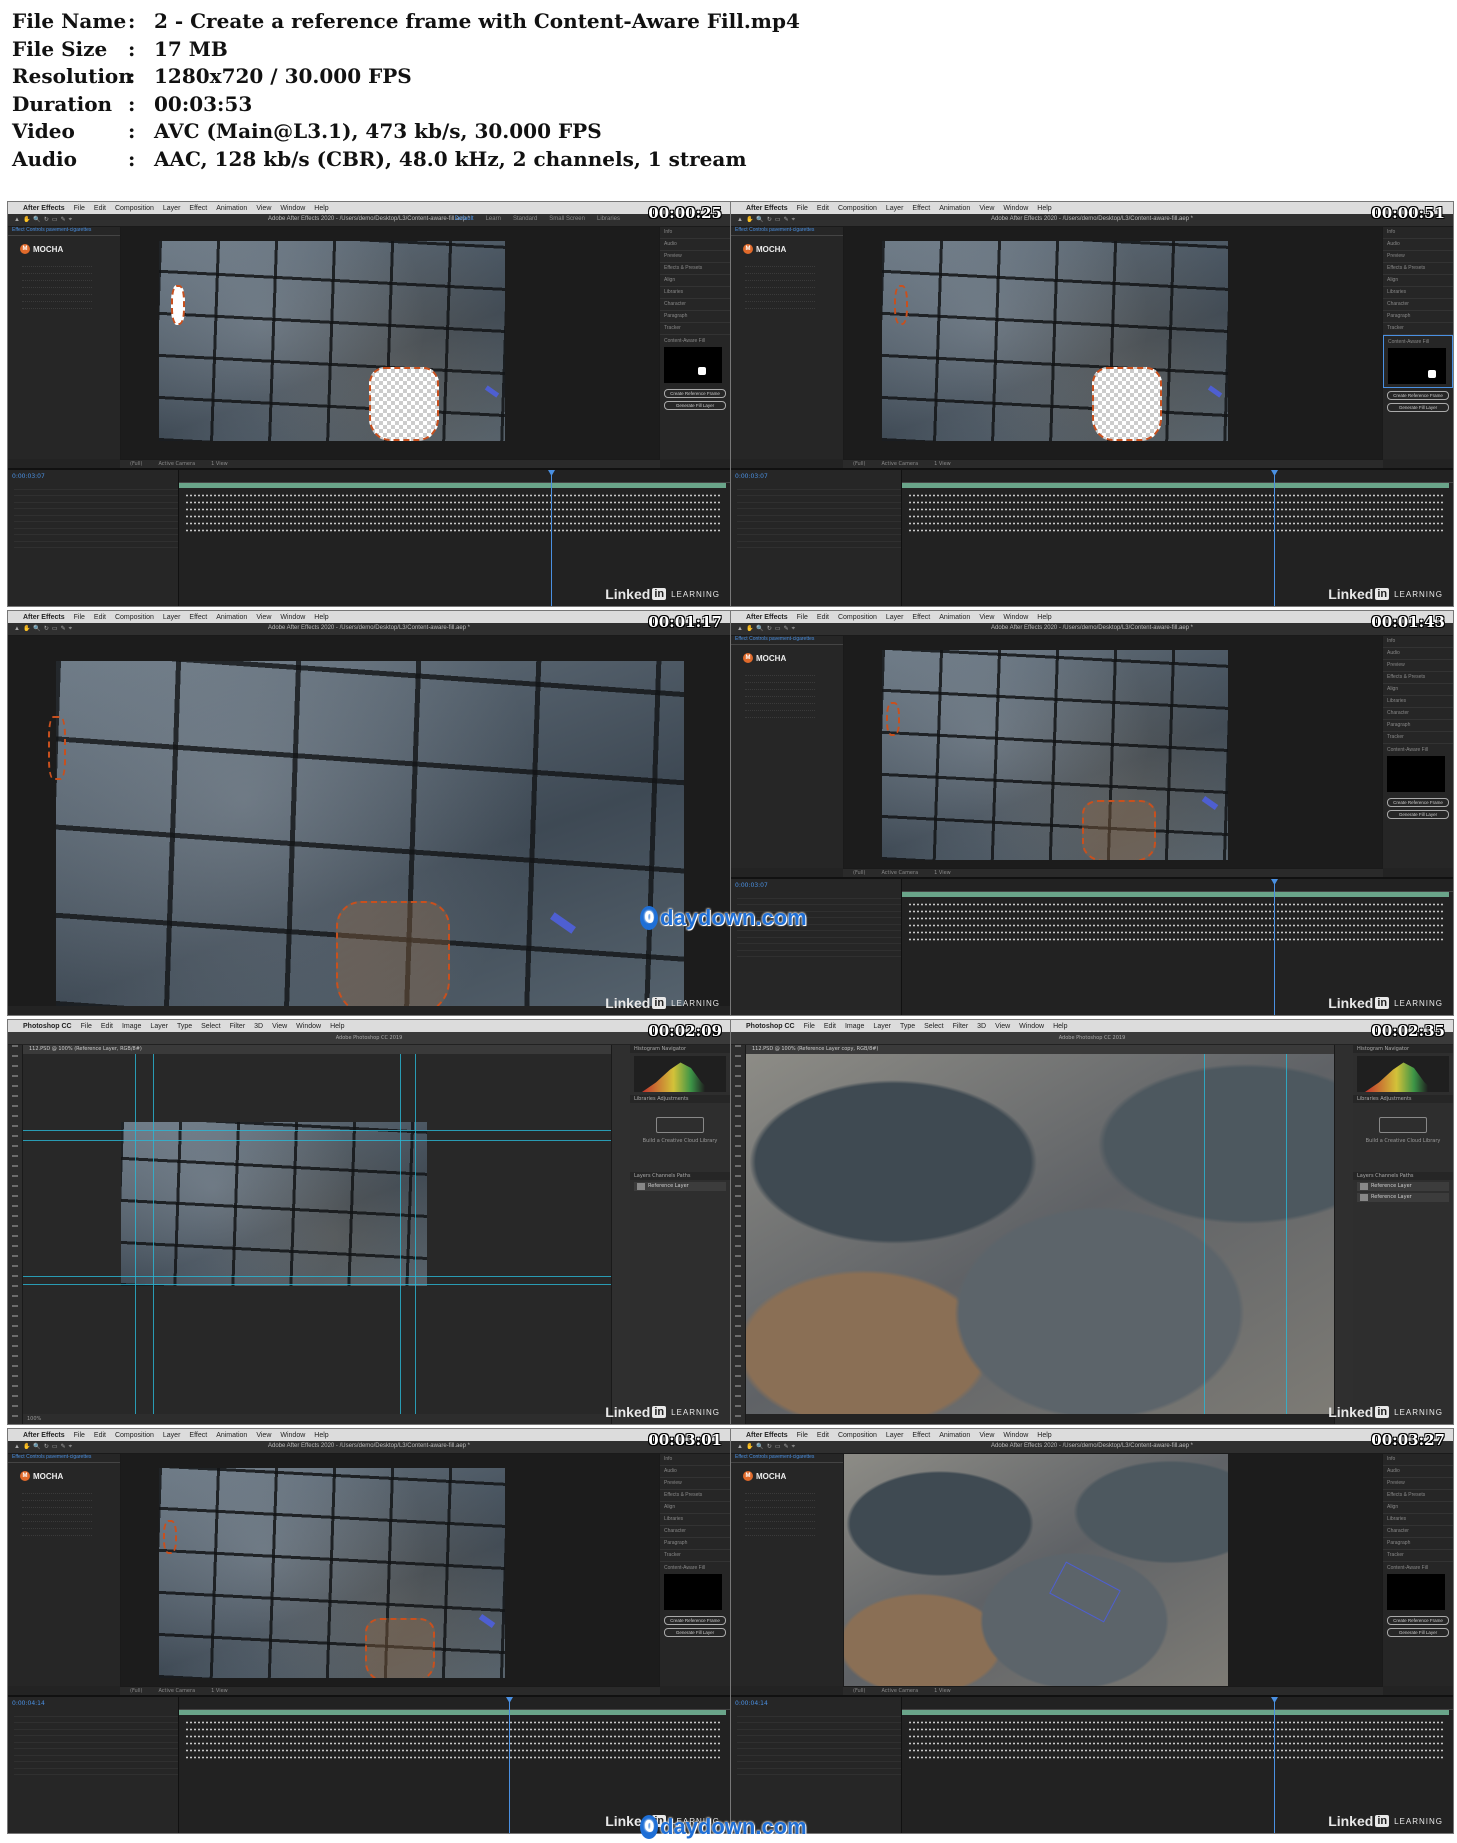 The width and height of the screenshot is (1457, 1843). I want to click on workspace-default: Default, so click(464, 219).